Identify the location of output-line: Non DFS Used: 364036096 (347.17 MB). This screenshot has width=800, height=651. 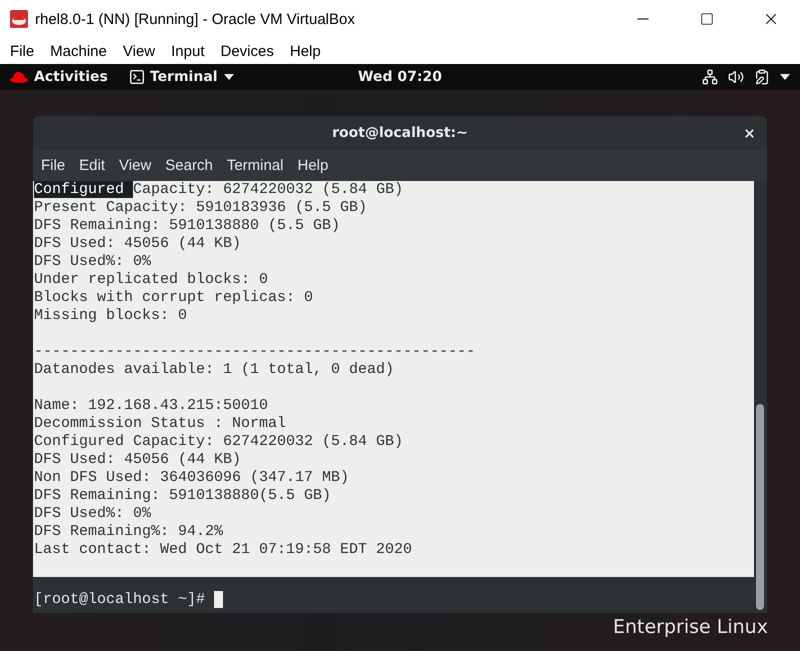
(192, 478).